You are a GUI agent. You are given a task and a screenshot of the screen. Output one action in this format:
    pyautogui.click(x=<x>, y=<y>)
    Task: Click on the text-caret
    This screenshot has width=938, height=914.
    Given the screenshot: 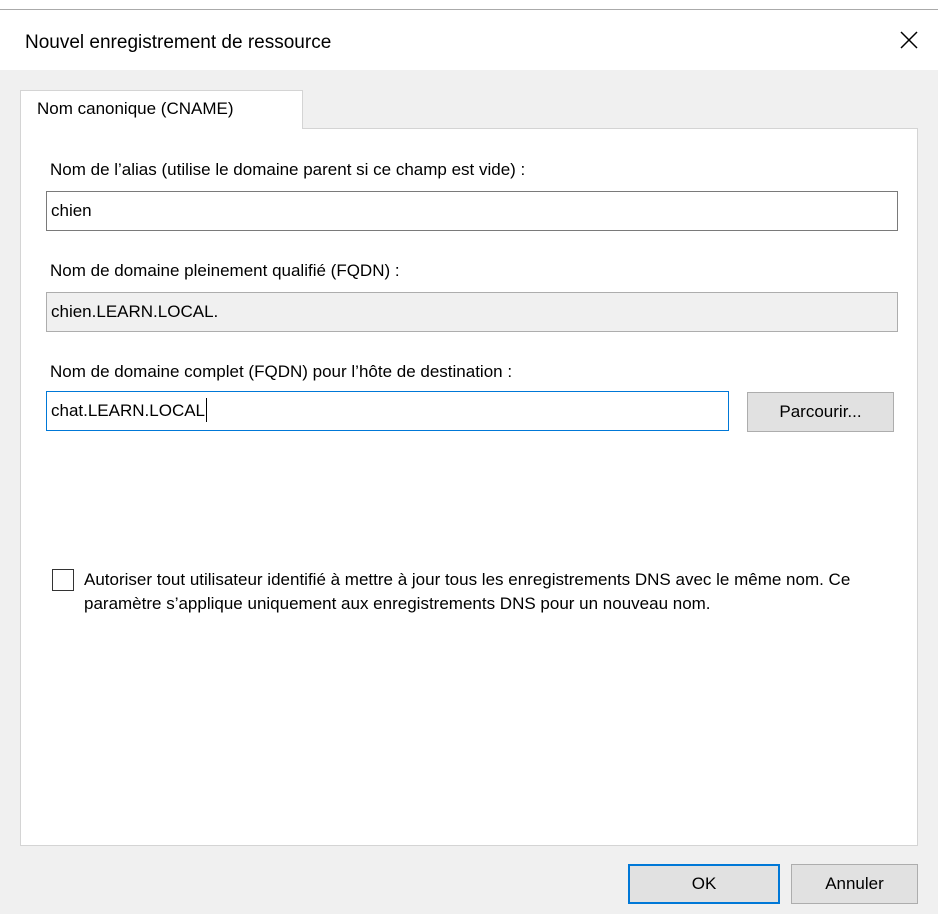 What is the action you would take?
    pyautogui.click(x=207, y=409)
    